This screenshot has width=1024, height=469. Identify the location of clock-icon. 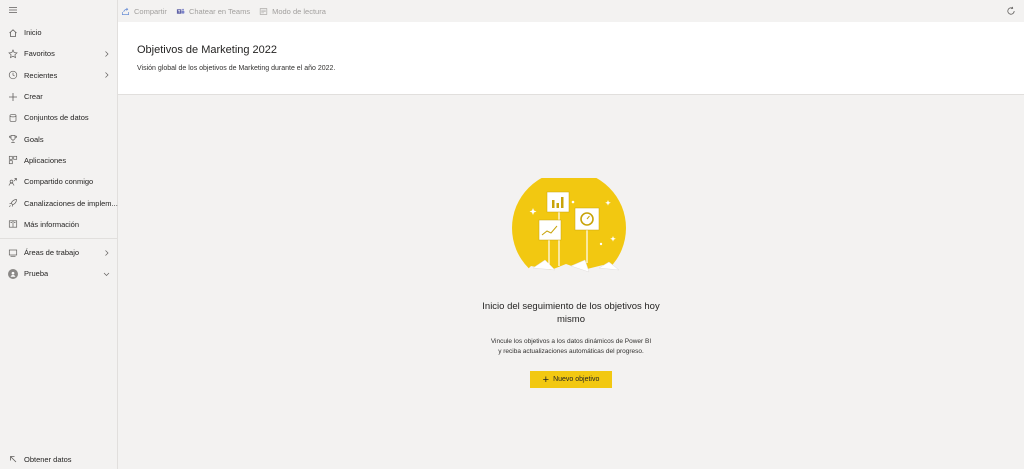
(13, 75).